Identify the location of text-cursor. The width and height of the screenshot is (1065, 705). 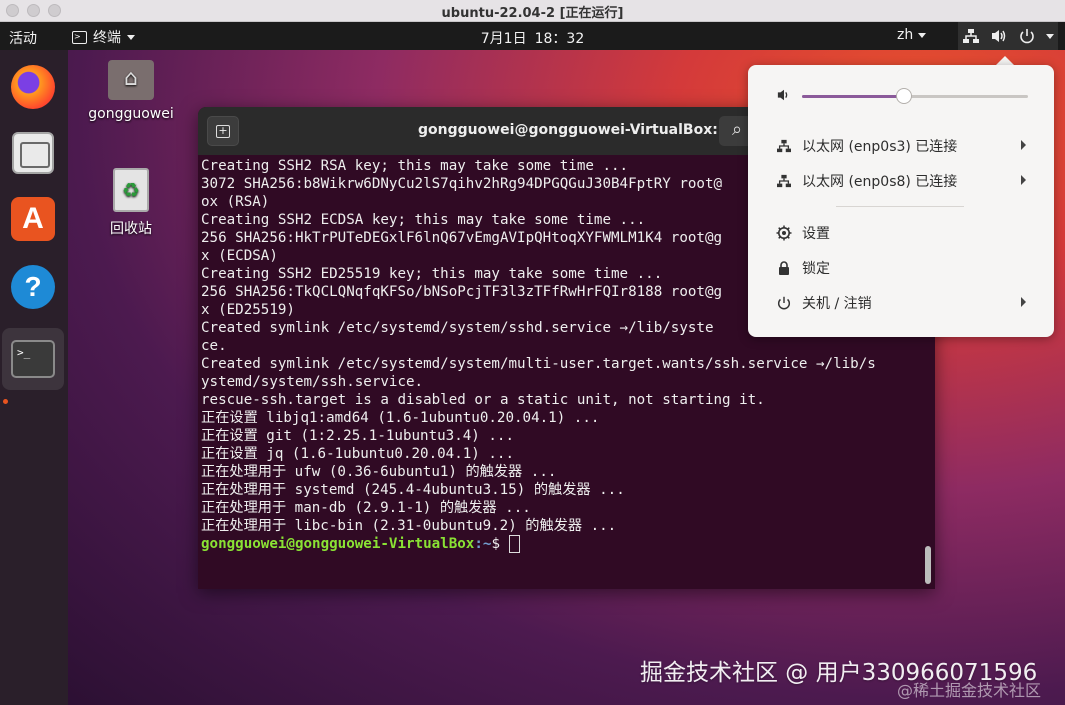
(514, 544).